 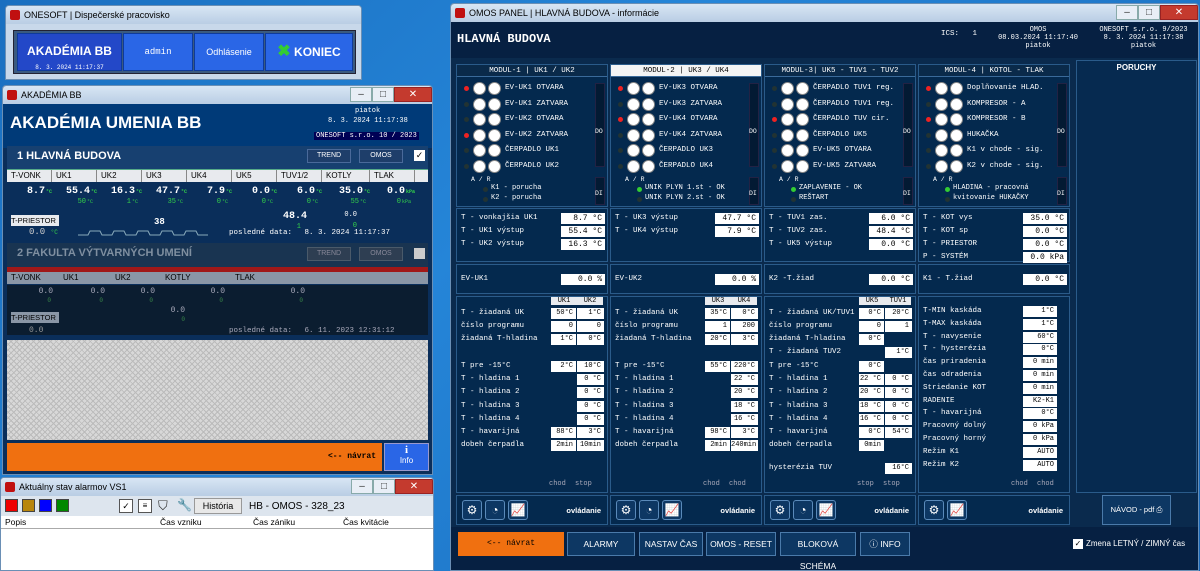 I want to click on logout-button: Odhlásenie, so click(x=229, y=52).